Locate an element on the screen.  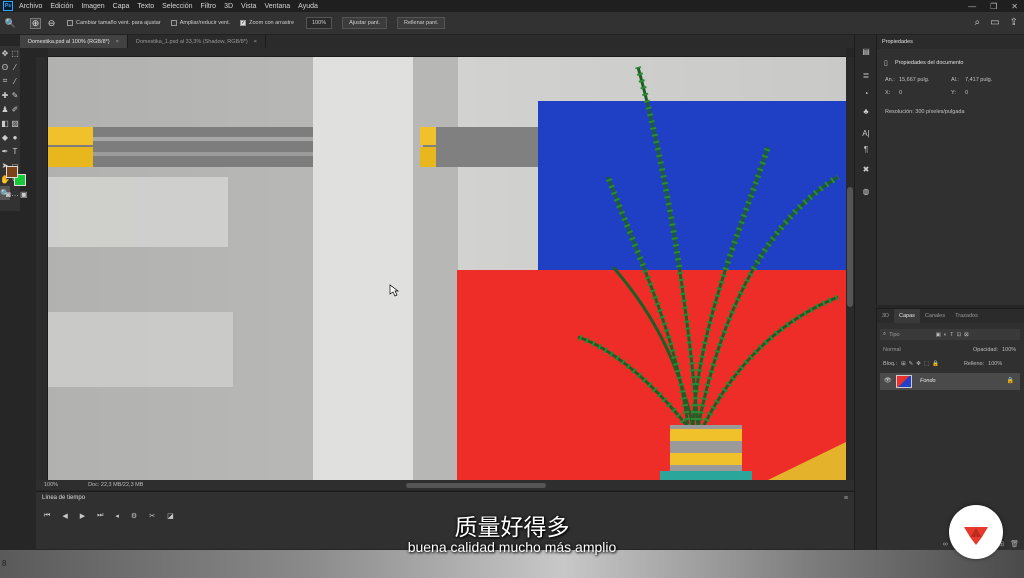
menu-ventana: Ventana is located at coordinates (277, 6).